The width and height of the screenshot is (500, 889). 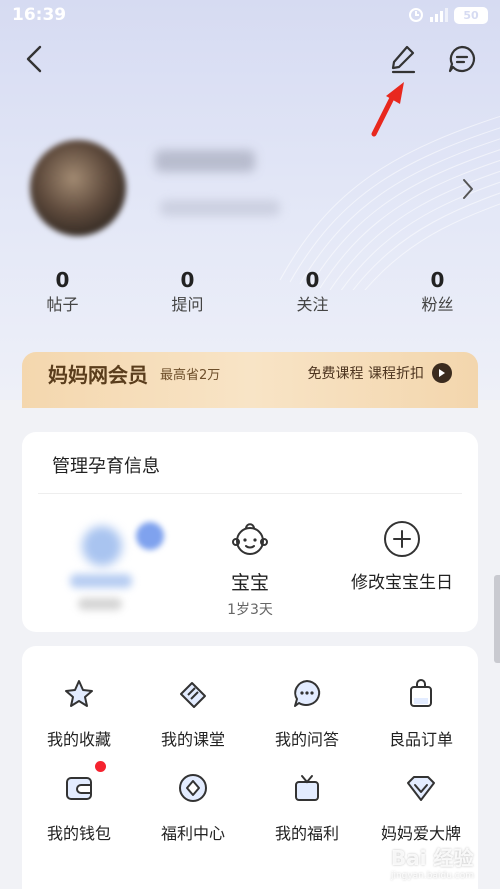 What do you see at coordinates (421, 788) in the screenshot?
I see `diamond-icon` at bounding box center [421, 788].